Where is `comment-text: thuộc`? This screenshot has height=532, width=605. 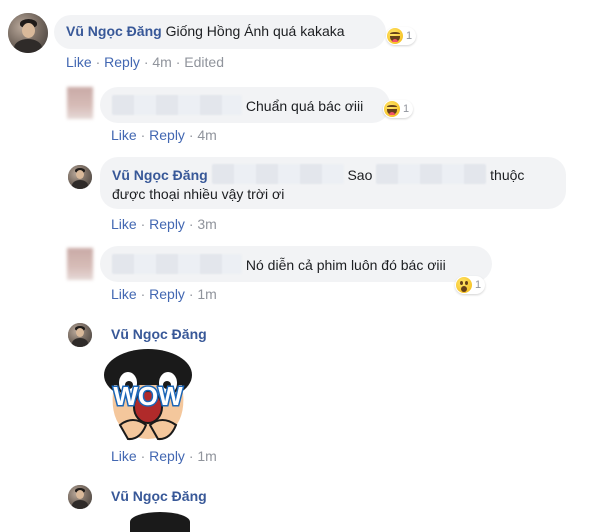 comment-text: thuộc is located at coordinates (507, 175).